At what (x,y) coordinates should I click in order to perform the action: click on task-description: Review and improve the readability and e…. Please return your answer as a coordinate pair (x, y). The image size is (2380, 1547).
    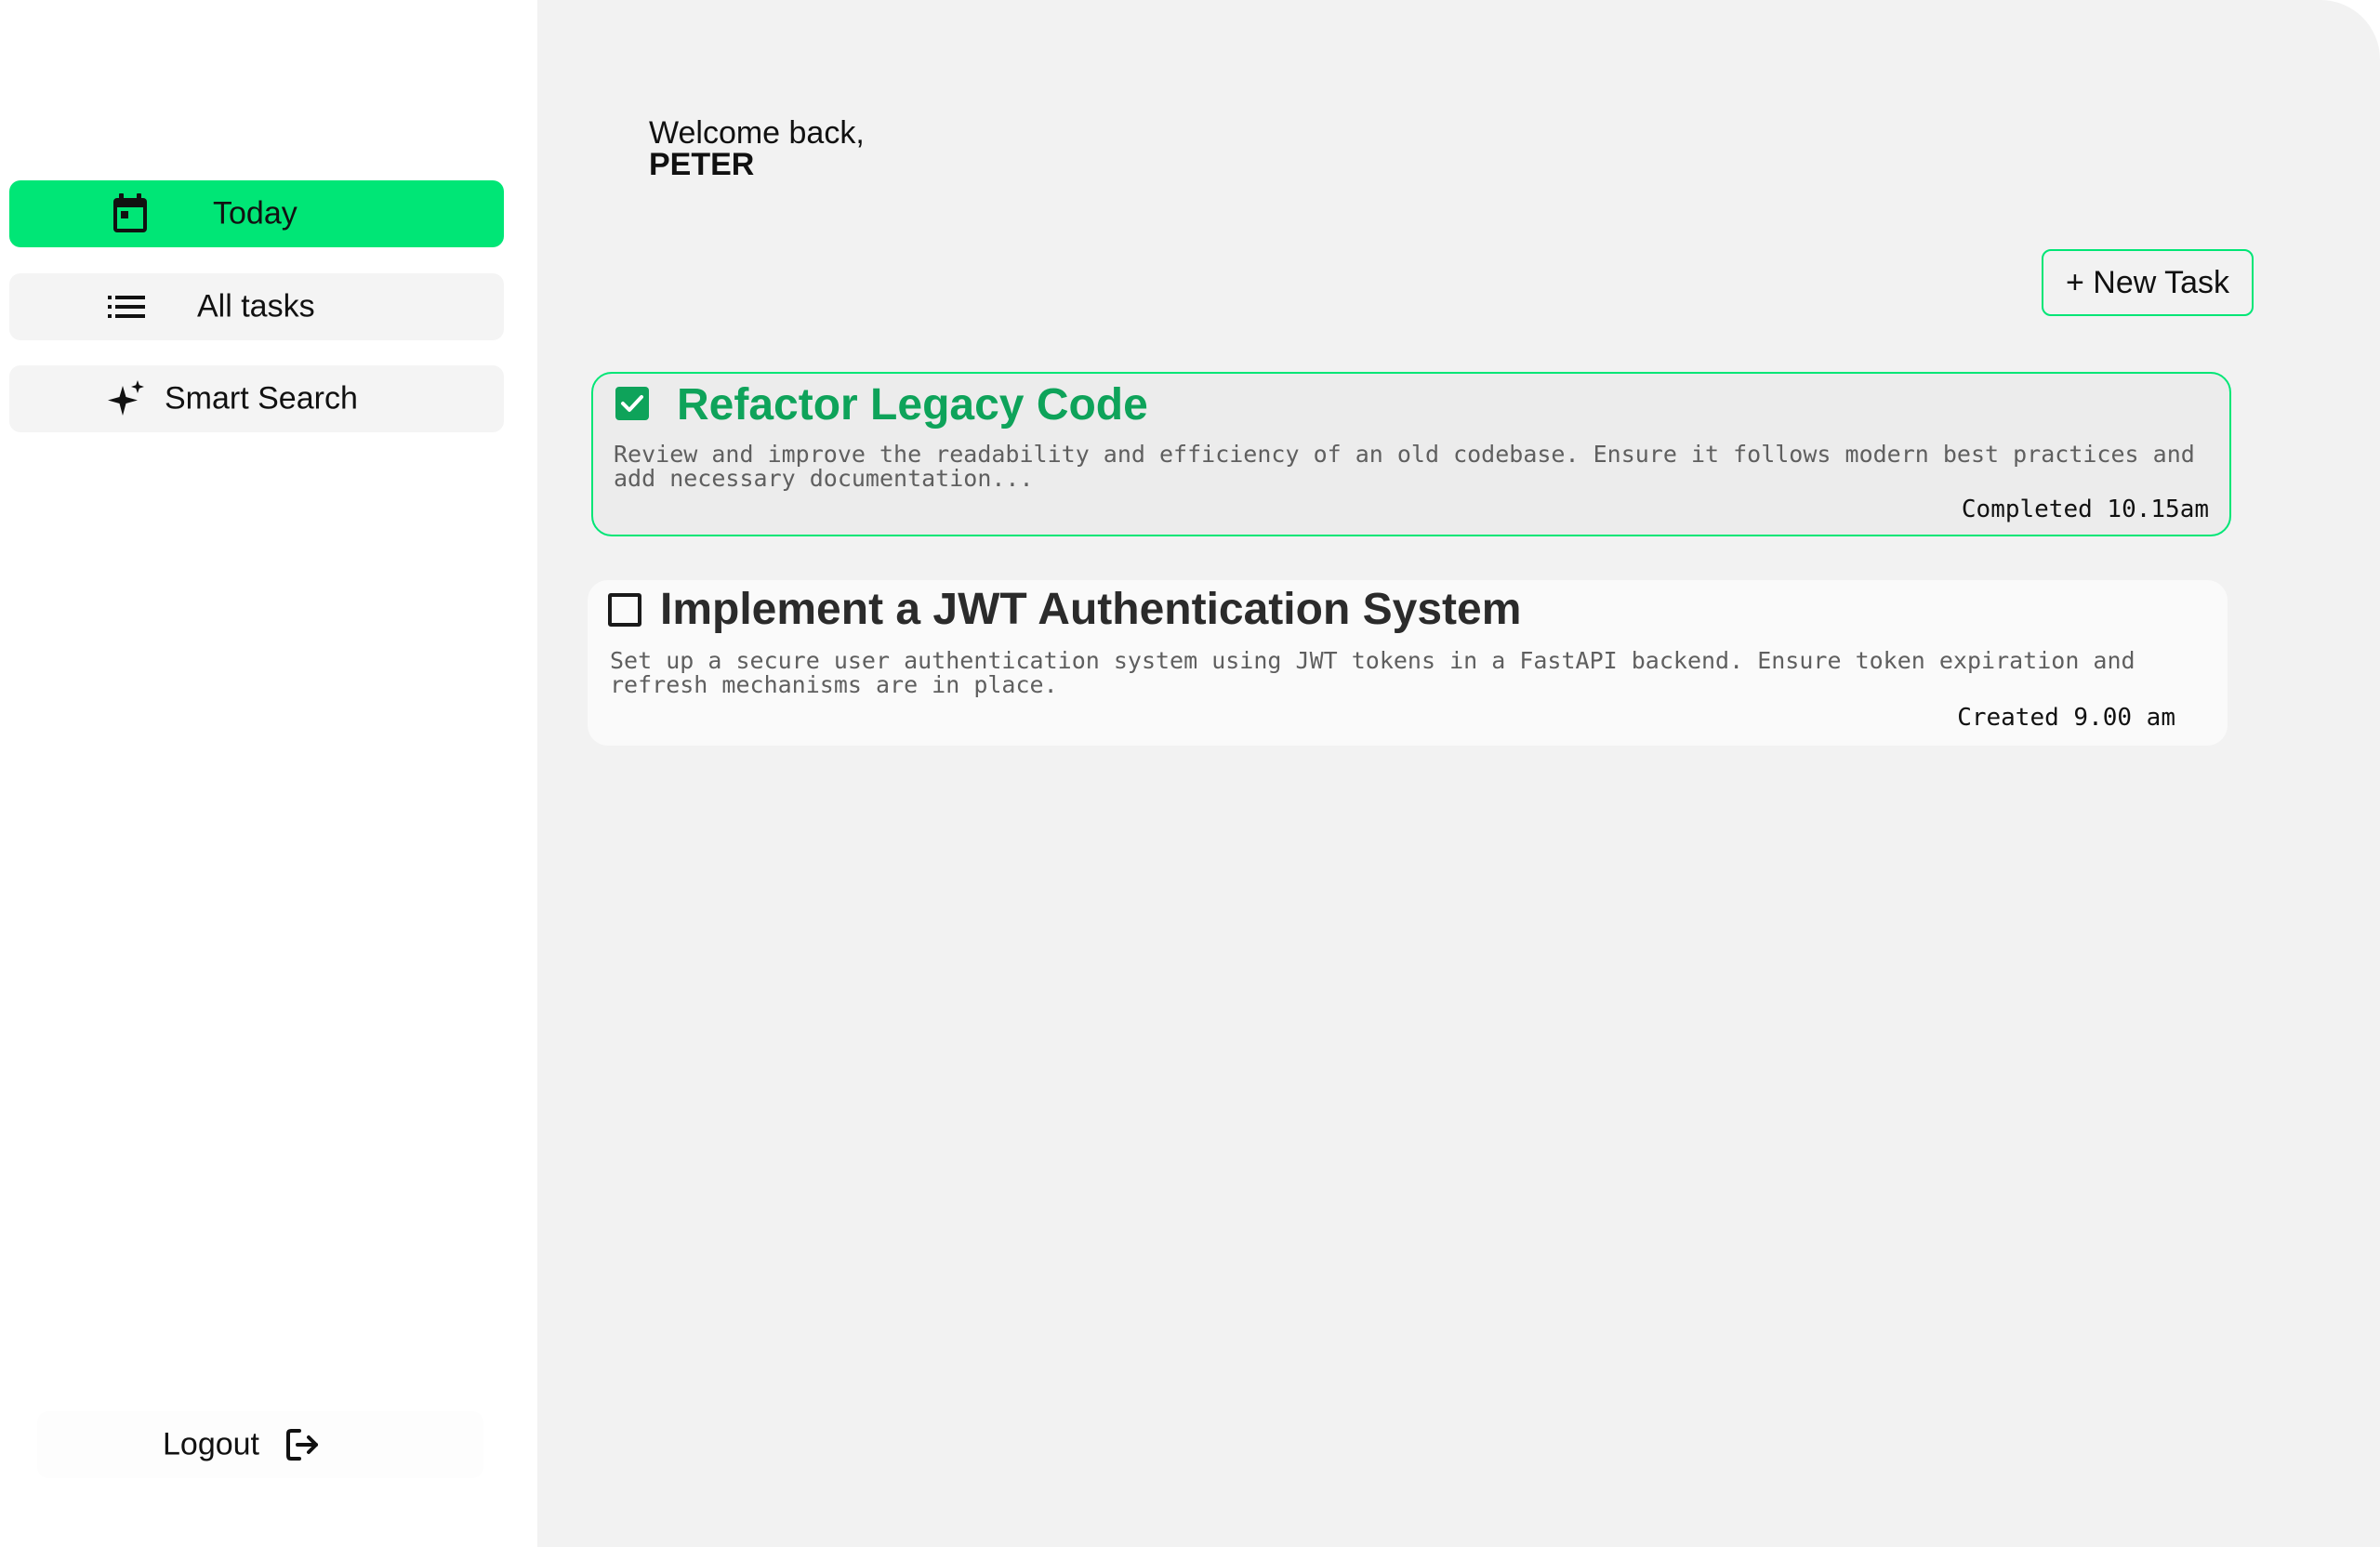
    Looking at the image, I should click on (1404, 466).